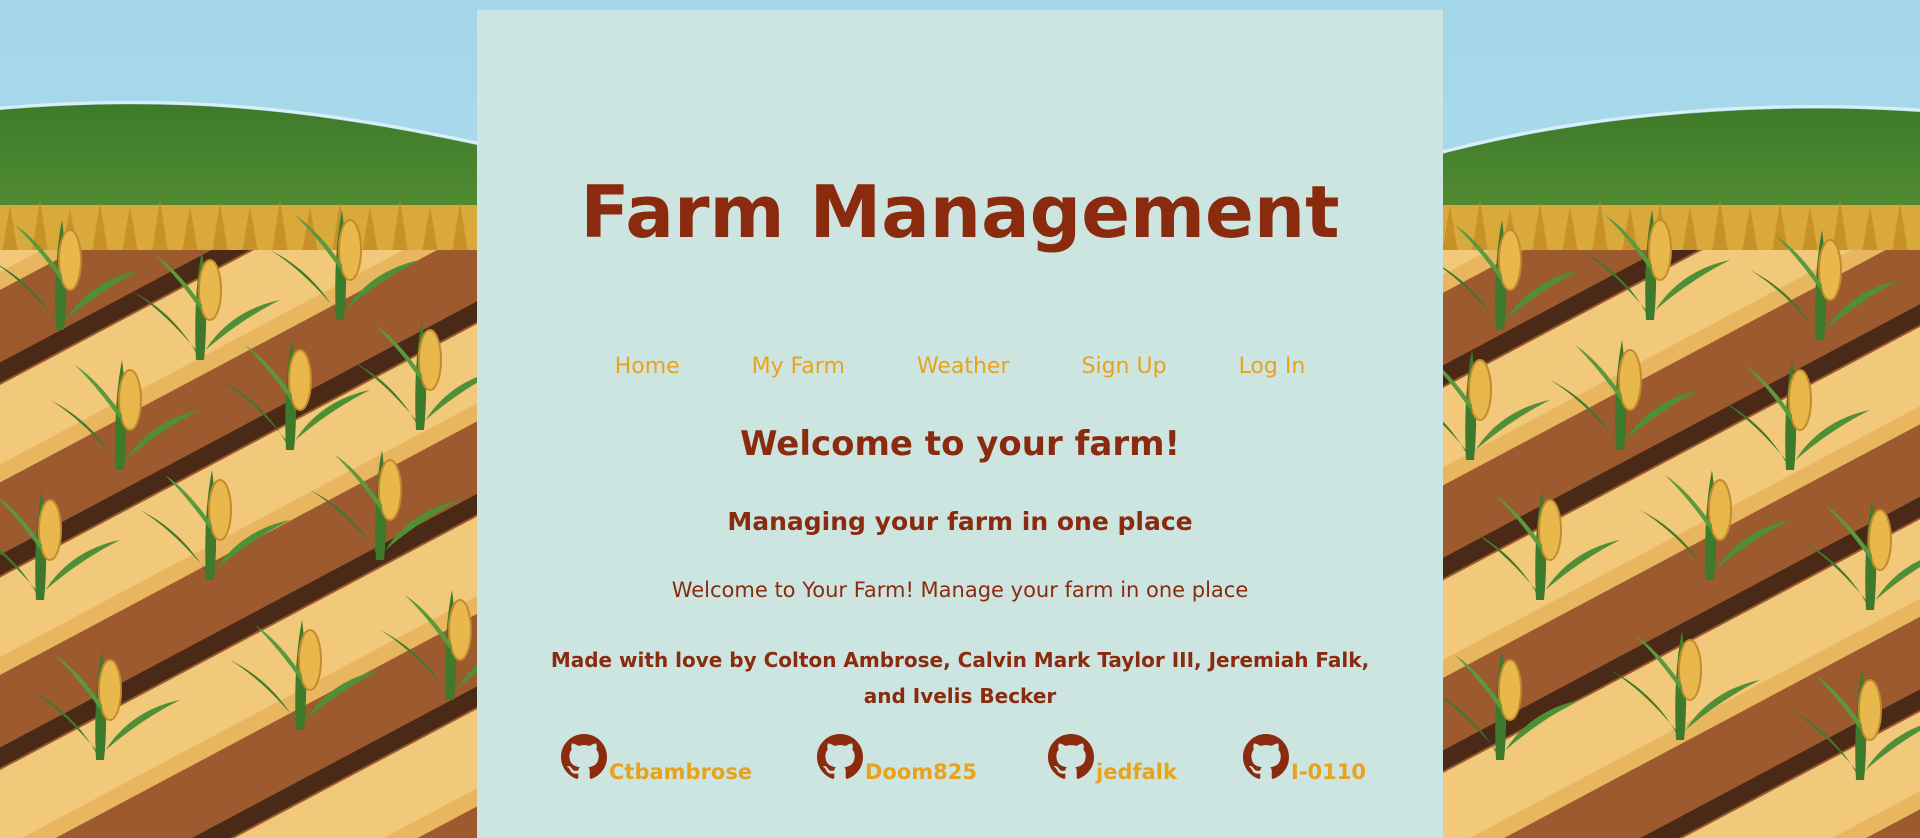 This screenshot has height=838, width=1920. I want to click on github-link-ctbambrose: Ctbambrose, so click(656, 759).